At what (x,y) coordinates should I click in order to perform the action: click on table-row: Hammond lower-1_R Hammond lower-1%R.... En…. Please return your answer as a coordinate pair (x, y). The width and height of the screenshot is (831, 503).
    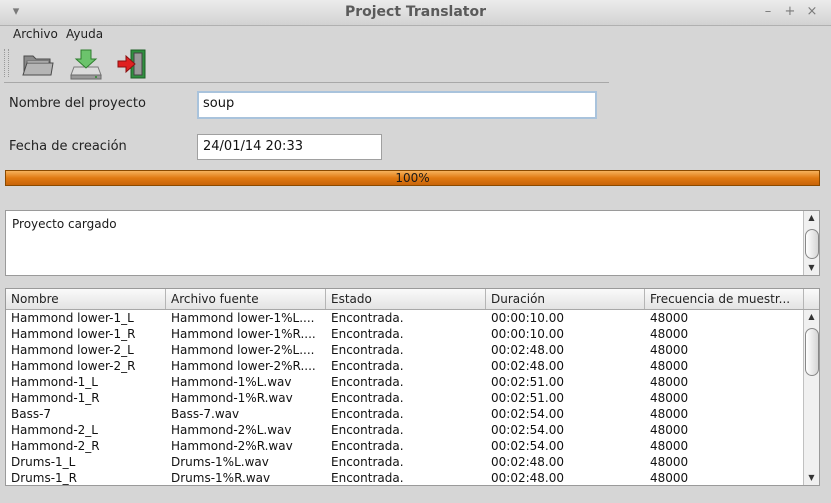
    Looking at the image, I should click on (404, 334).